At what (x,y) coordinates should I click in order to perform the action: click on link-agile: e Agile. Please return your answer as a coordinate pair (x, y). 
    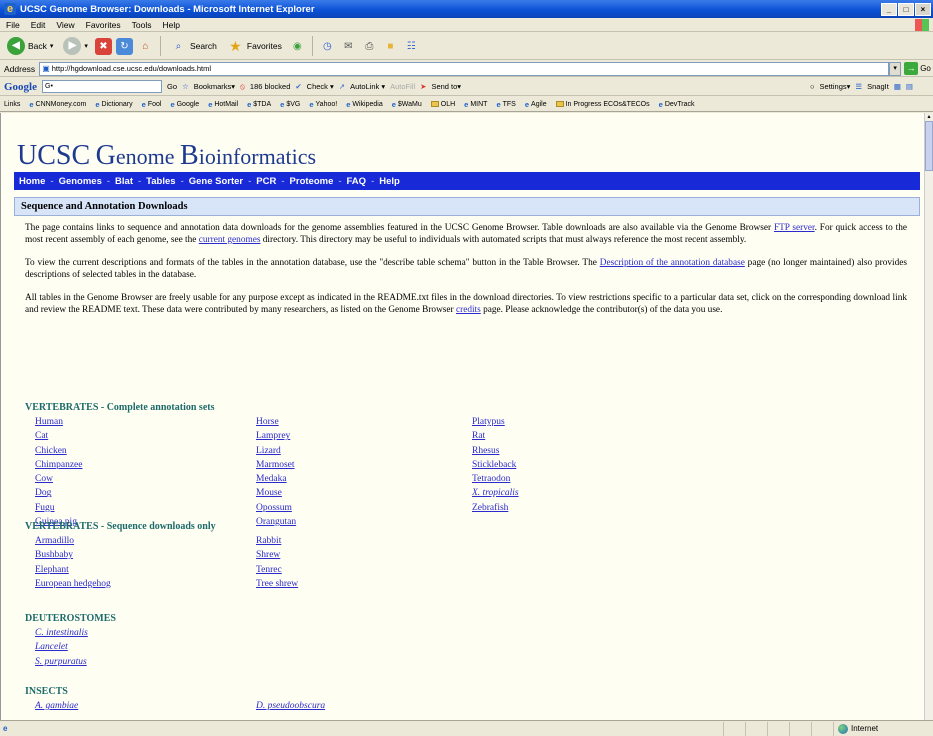
    Looking at the image, I should click on (536, 104).